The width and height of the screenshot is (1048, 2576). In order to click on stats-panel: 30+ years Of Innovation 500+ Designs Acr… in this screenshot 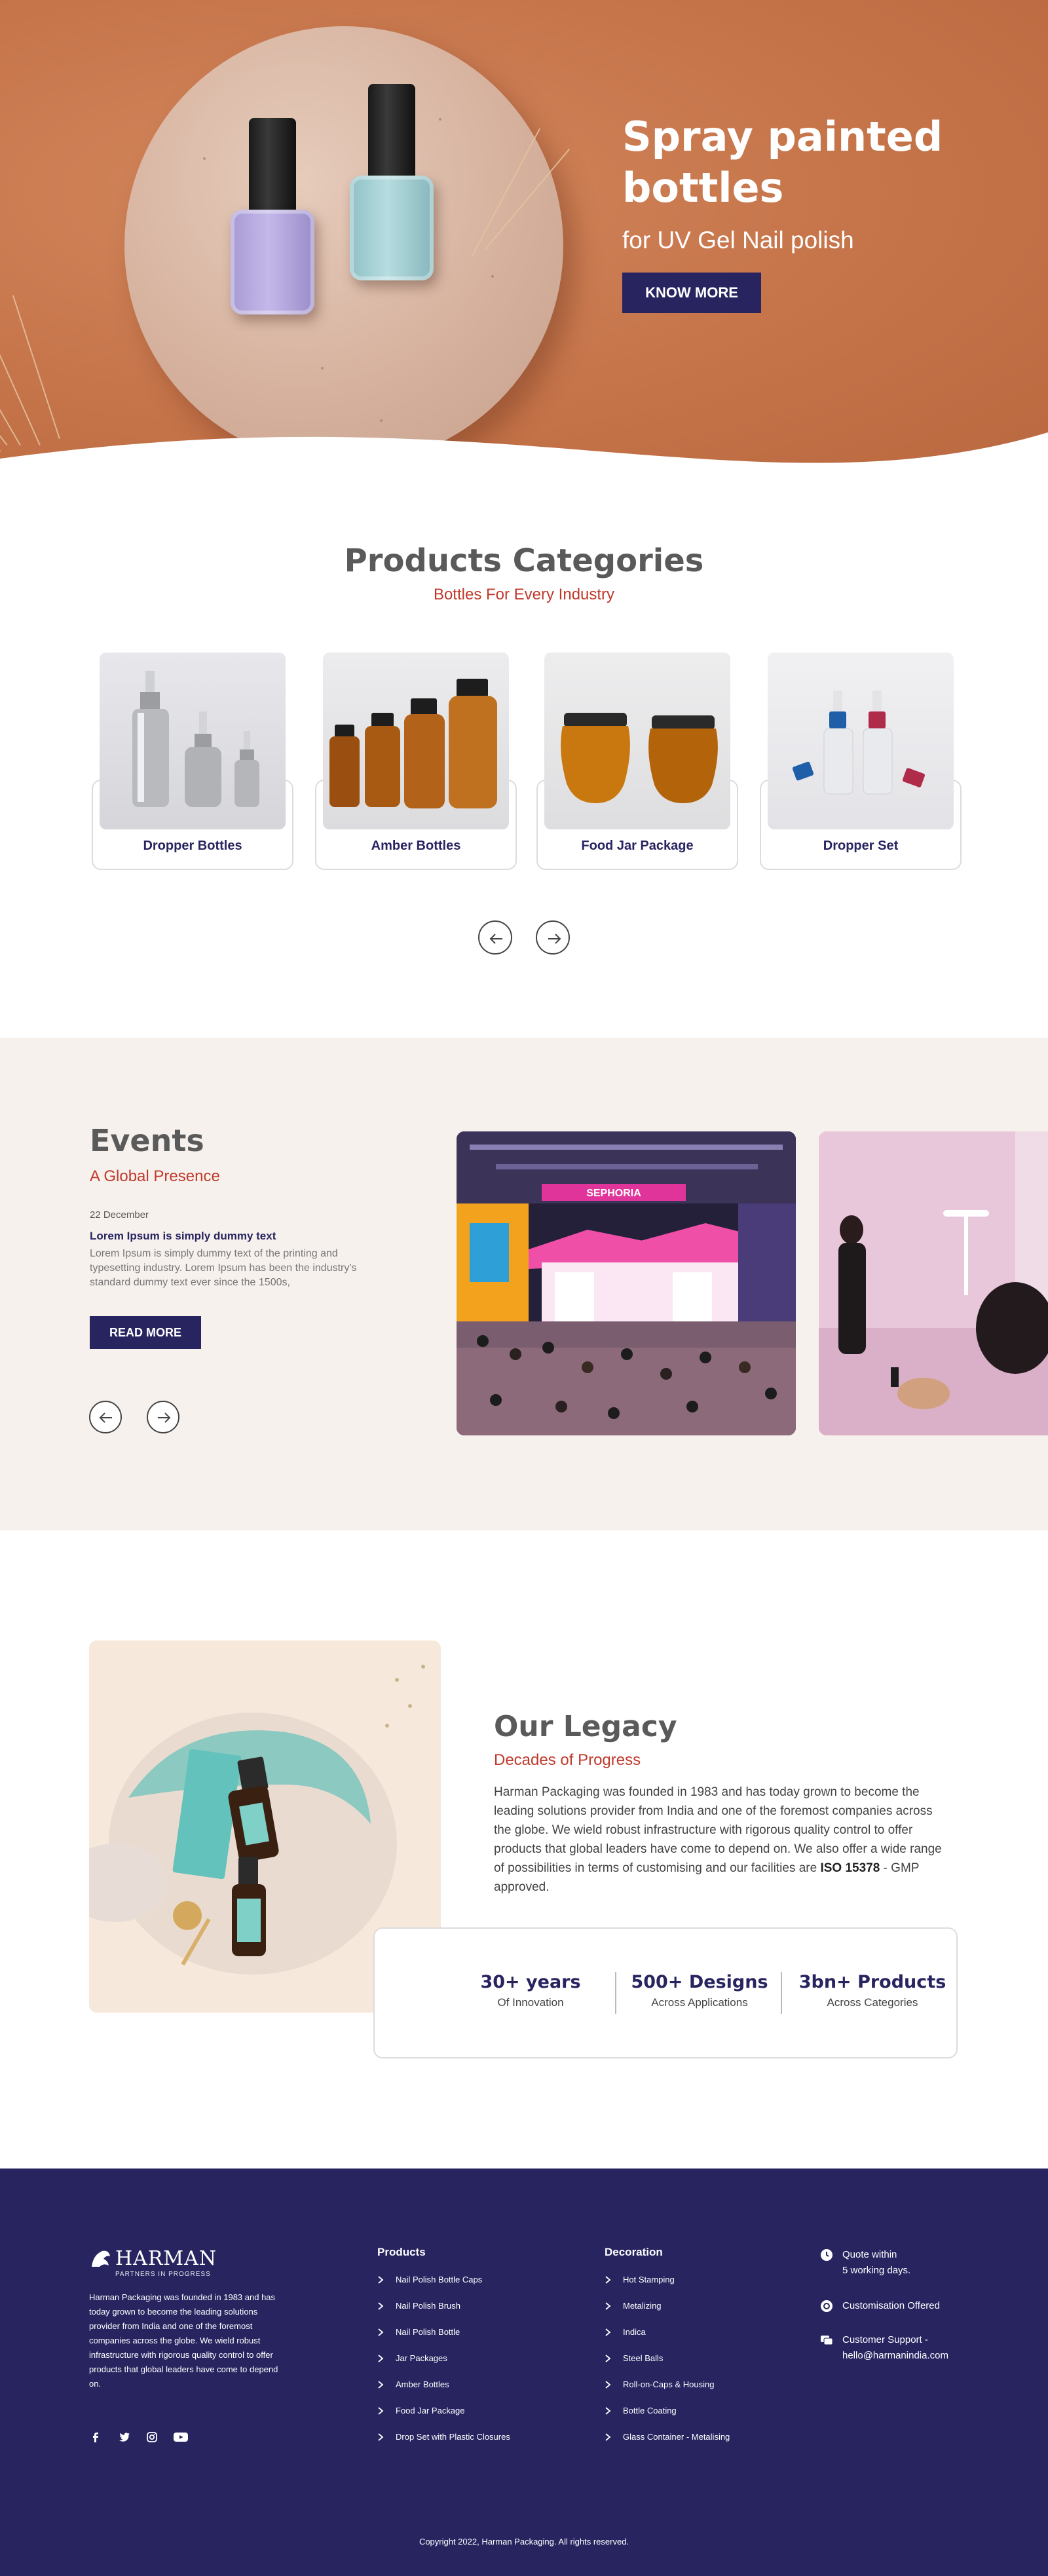, I will do `click(666, 1992)`.